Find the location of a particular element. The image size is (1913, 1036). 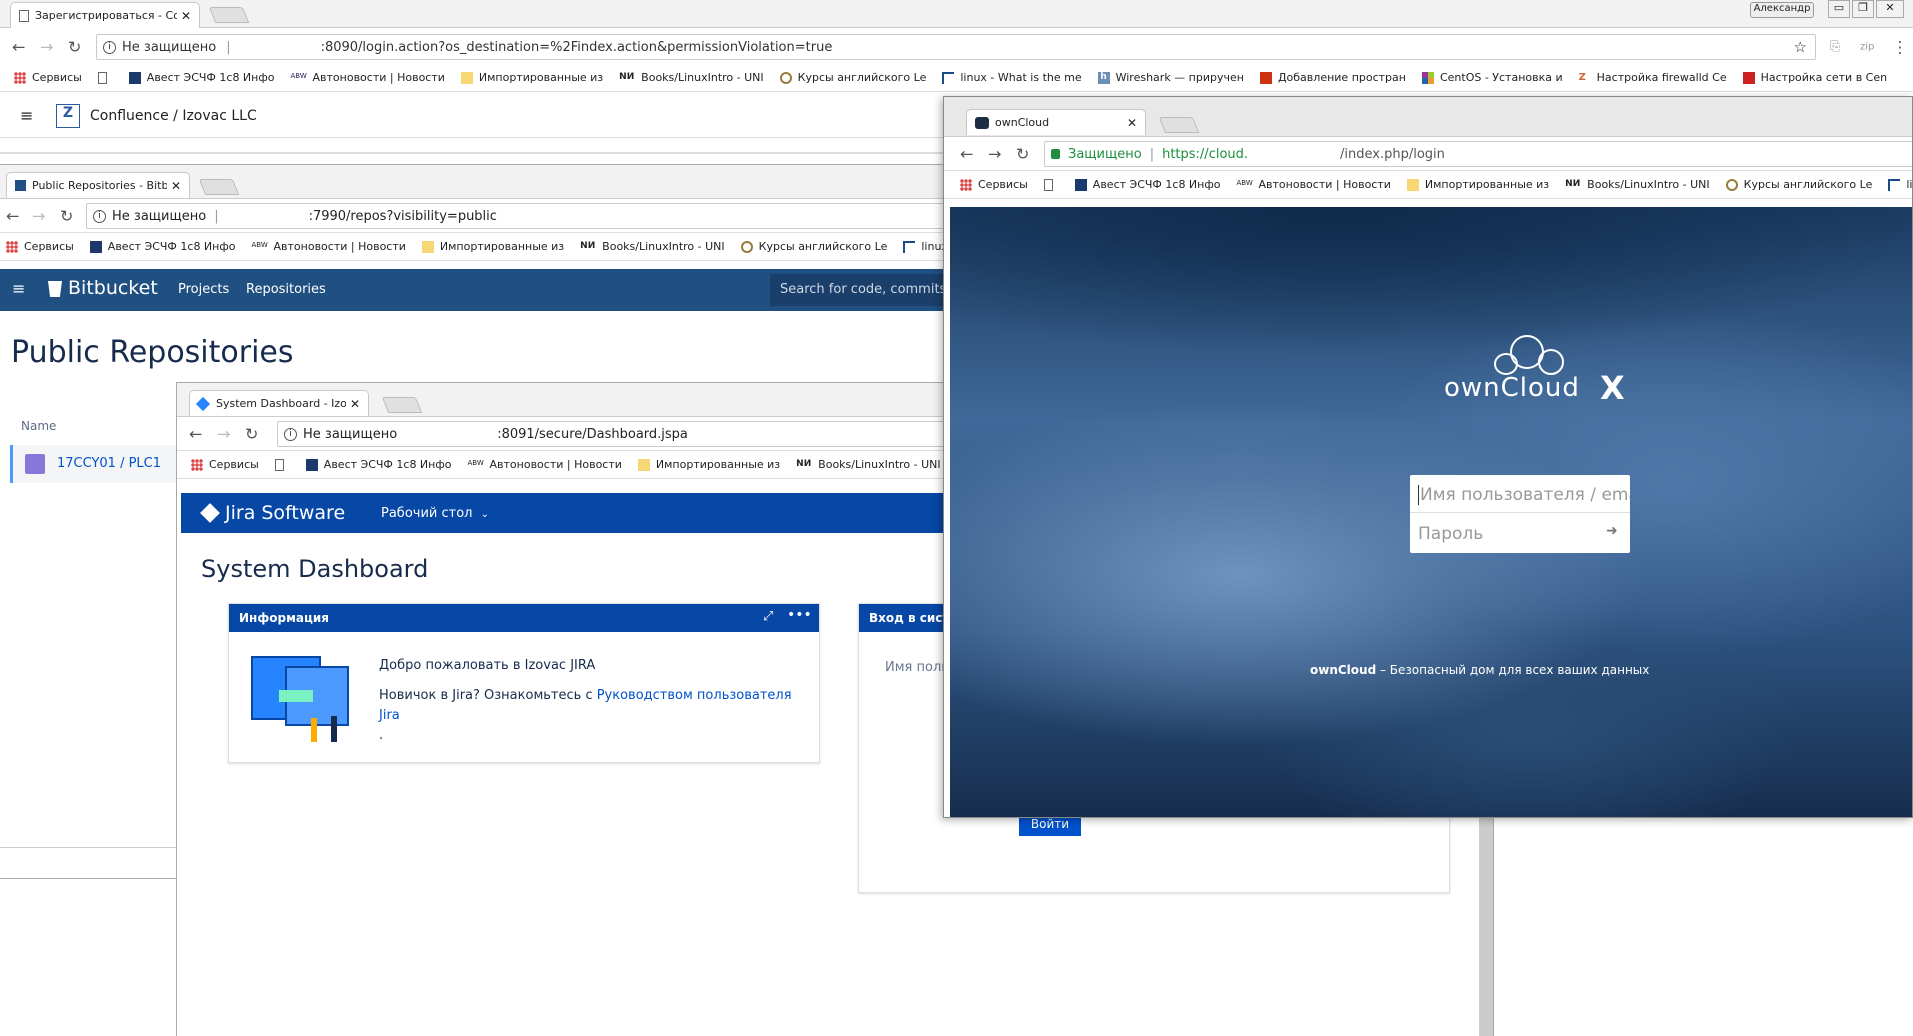

abw-icon: ABW is located at coordinates (259, 244).